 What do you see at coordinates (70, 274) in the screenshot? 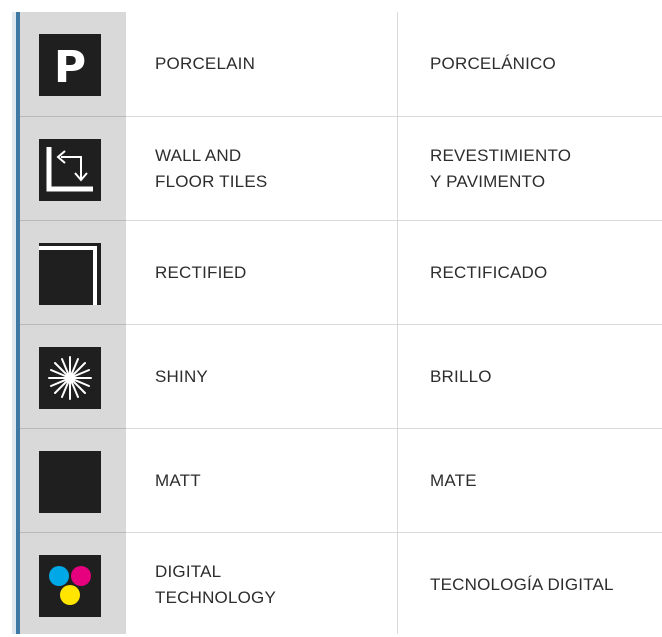
I see `rectified-corner-icon` at bounding box center [70, 274].